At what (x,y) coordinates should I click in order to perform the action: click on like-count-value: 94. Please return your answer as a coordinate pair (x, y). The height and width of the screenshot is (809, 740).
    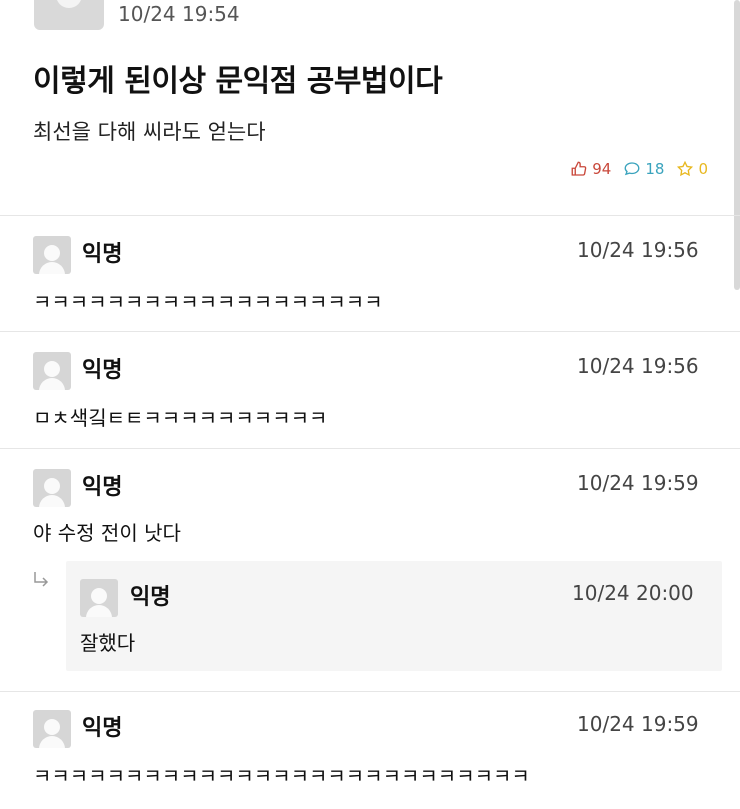
    Looking at the image, I should click on (602, 169).